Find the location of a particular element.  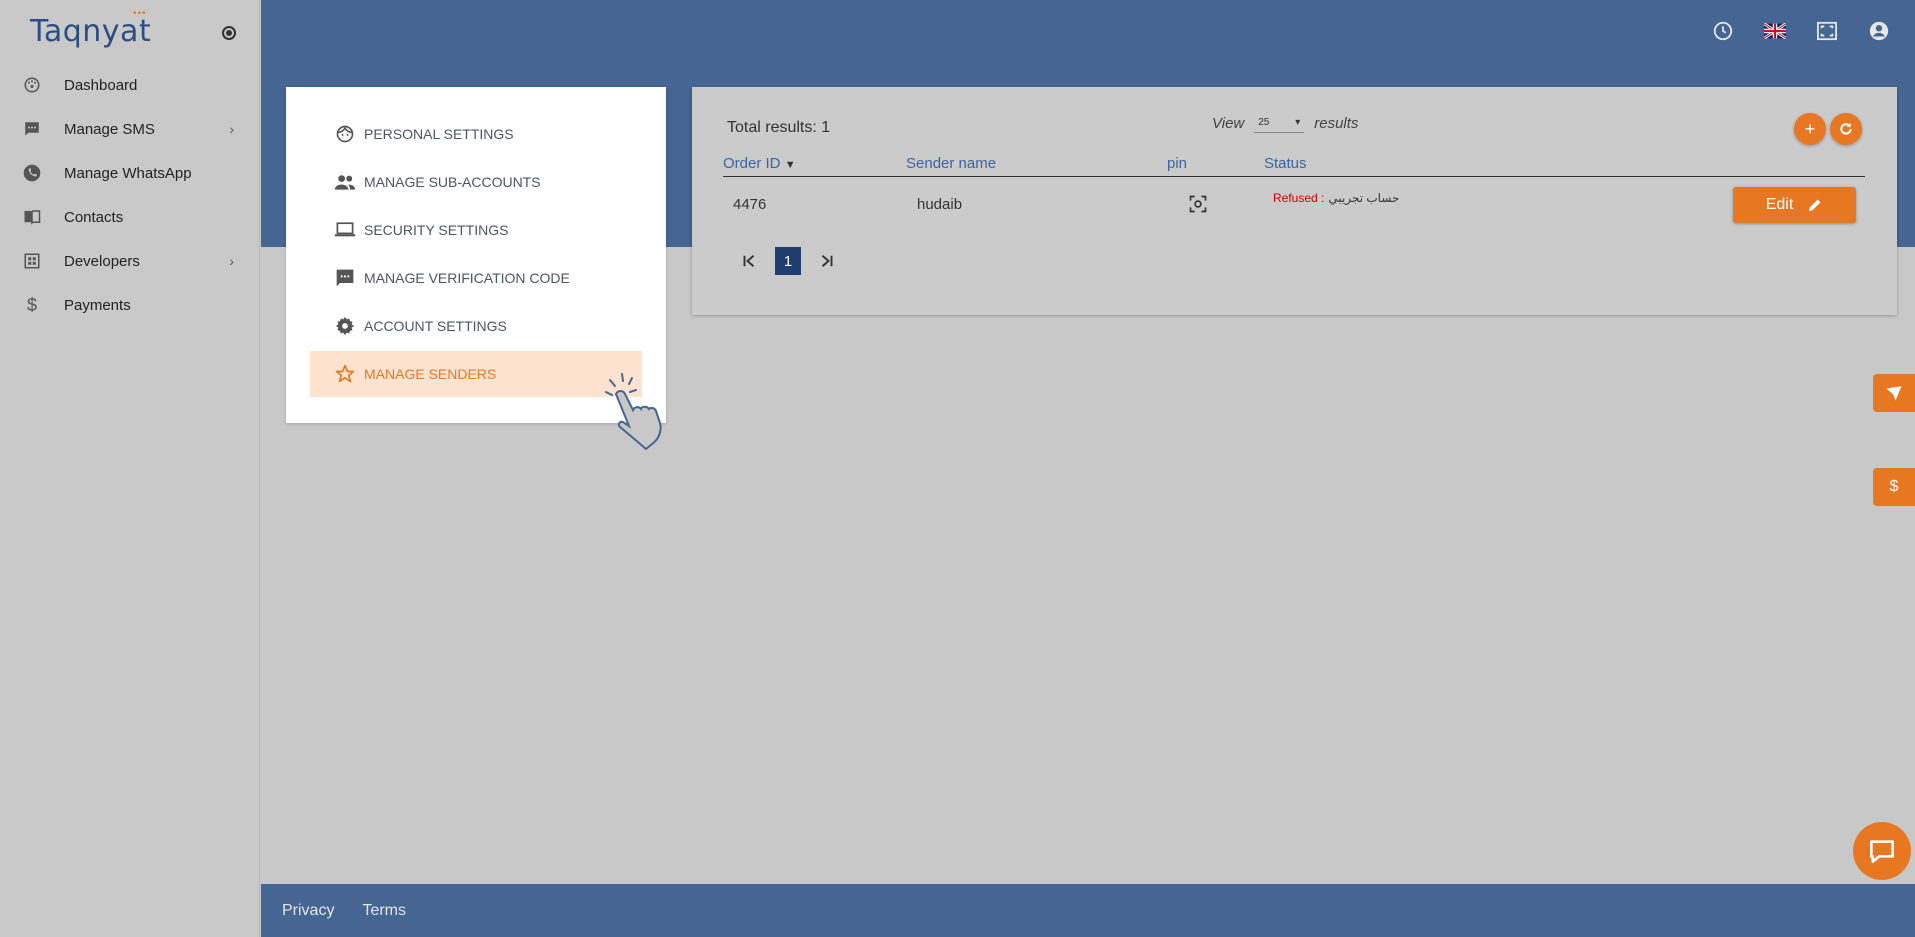

pencil-icon is located at coordinates (1815, 205).